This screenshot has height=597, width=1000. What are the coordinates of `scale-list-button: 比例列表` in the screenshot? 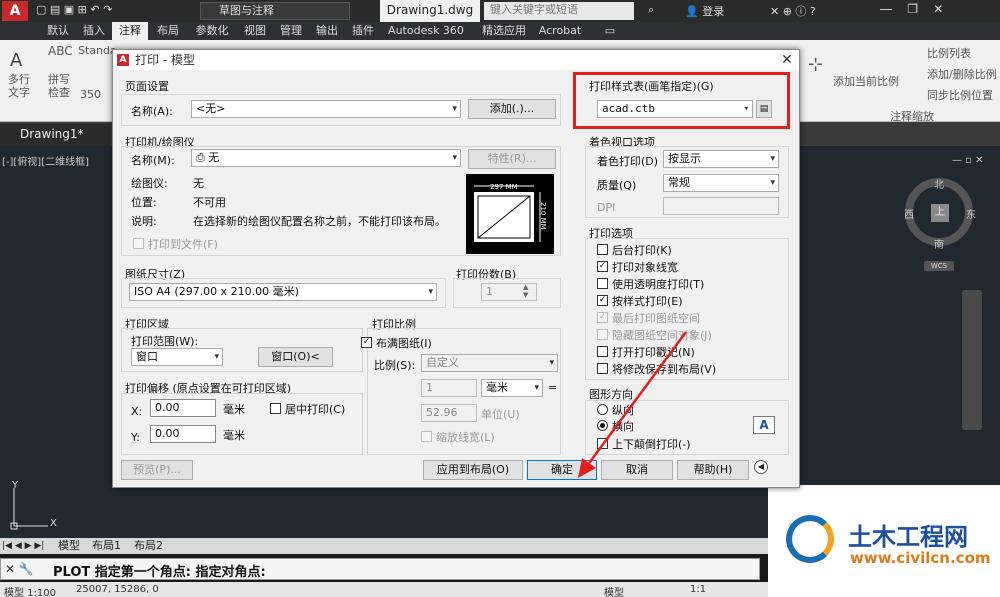 It's located at (949, 53).